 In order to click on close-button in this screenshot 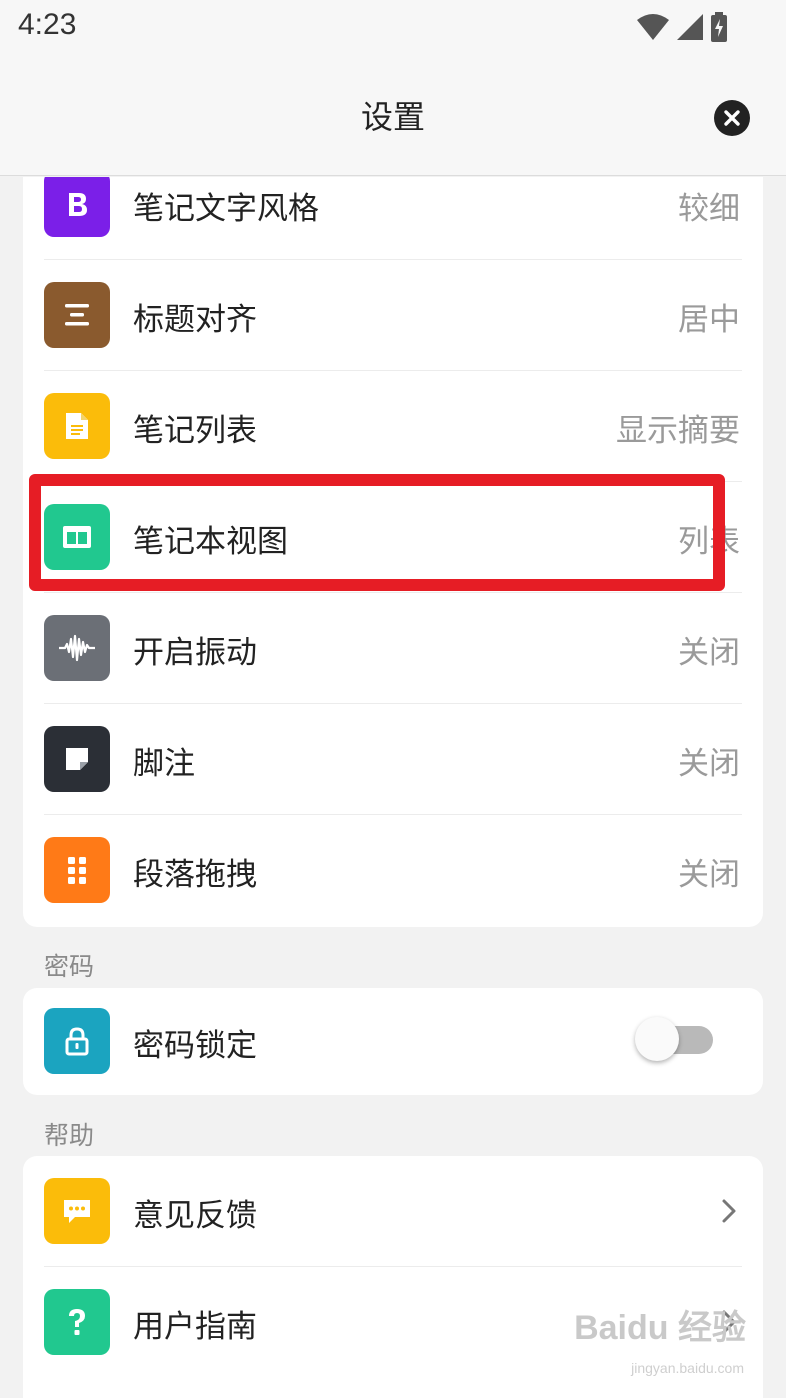, I will do `click(732, 118)`.